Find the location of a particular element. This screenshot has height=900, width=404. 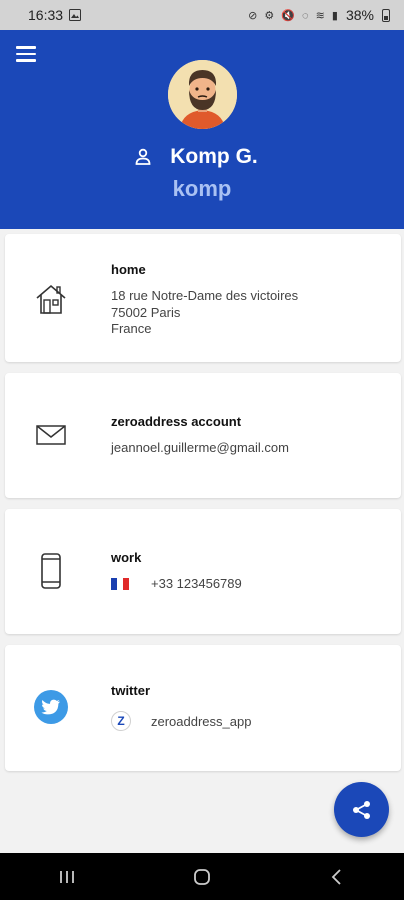

name-row: Komp G. is located at coordinates (202, 157).